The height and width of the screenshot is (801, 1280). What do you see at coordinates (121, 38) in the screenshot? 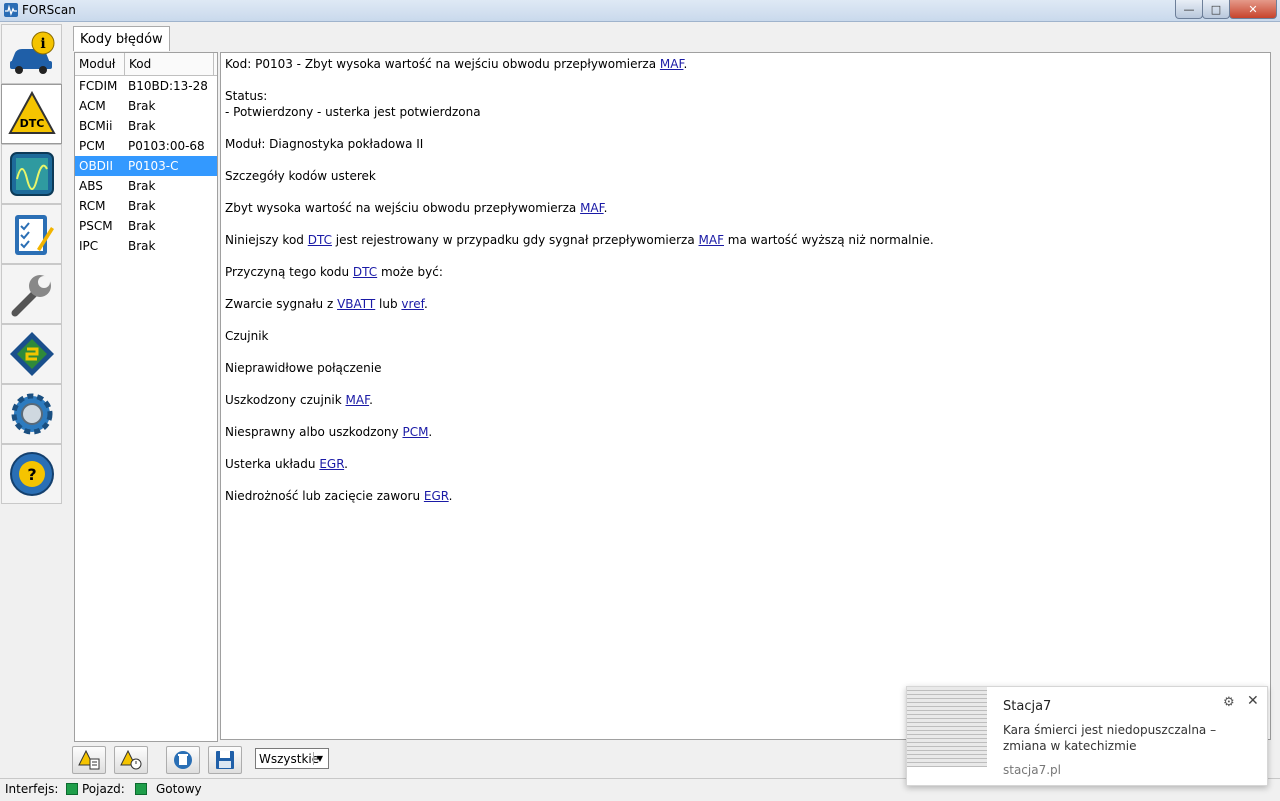
I see `tab-dtc-codes: Kody błędów` at bounding box center [121, 38].